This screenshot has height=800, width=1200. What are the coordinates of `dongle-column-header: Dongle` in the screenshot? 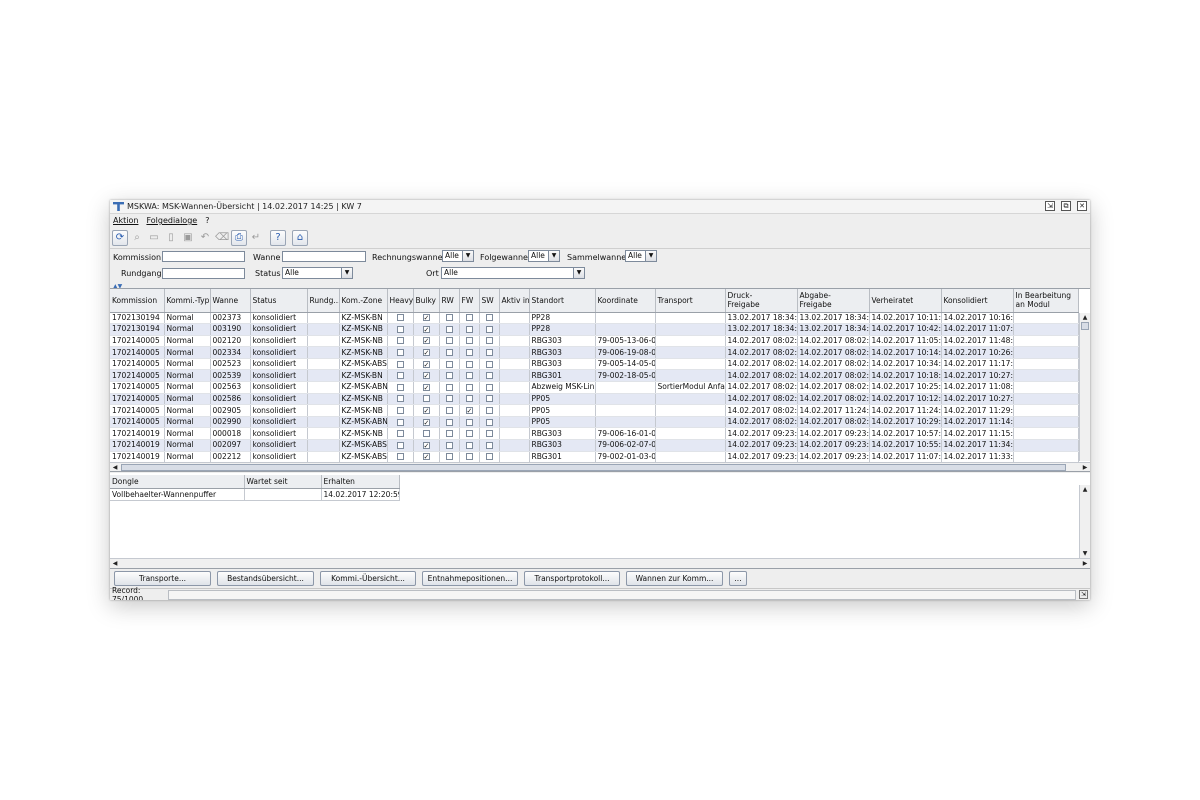 It's located at (177, 482).